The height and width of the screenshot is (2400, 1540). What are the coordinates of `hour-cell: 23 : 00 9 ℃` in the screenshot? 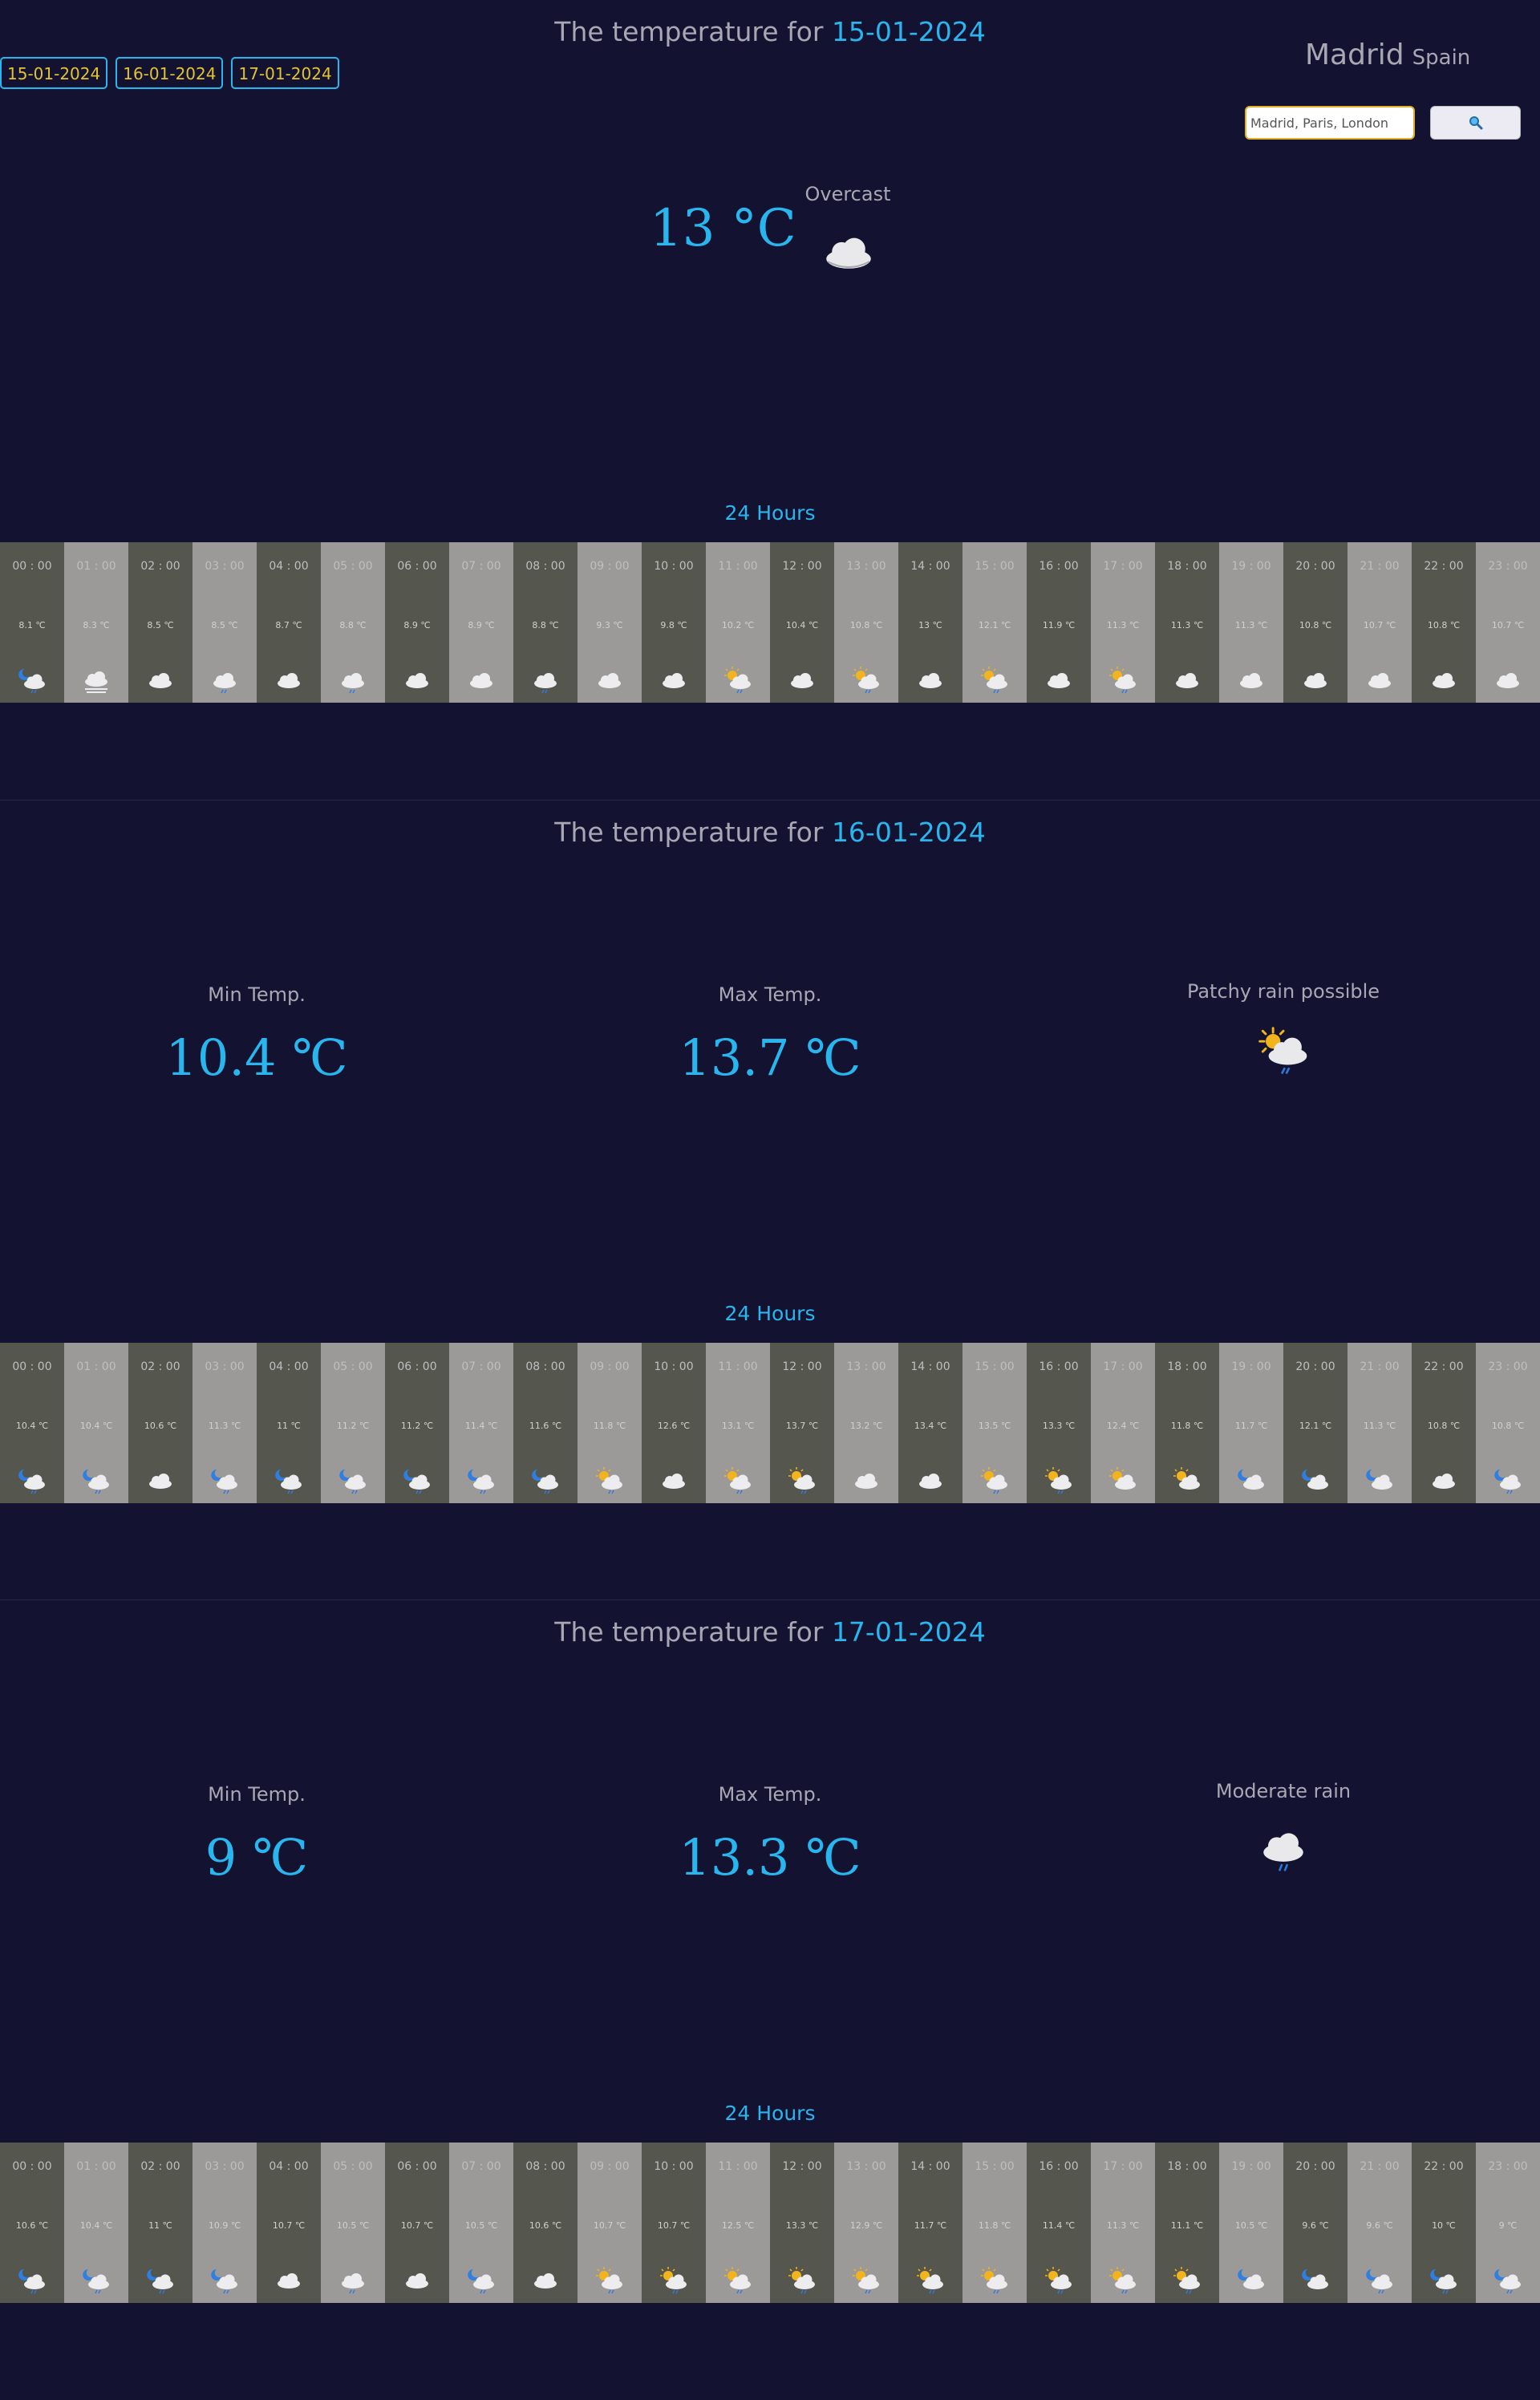 It's located at (1508, 2223).